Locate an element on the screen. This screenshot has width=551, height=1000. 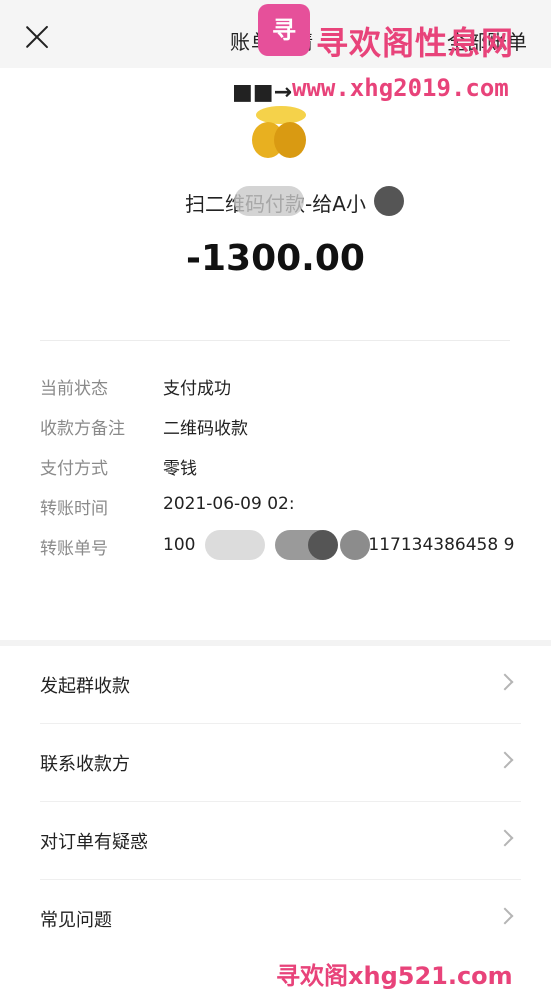
detail-label: 转账时间 is located at coordinates (74, 509).